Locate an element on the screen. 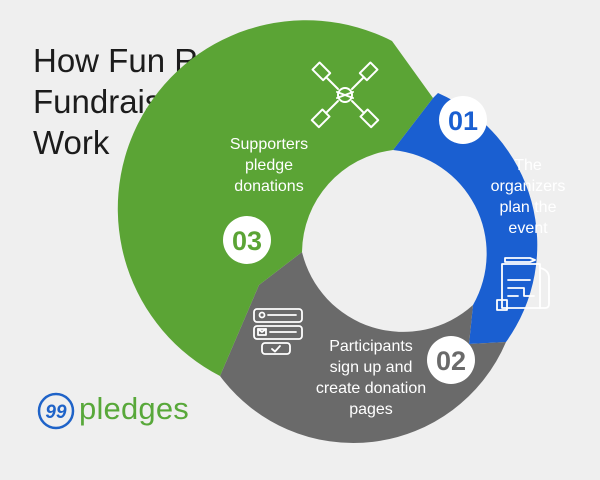  step-02-badge: 02 is located at coordinates (451, 360).